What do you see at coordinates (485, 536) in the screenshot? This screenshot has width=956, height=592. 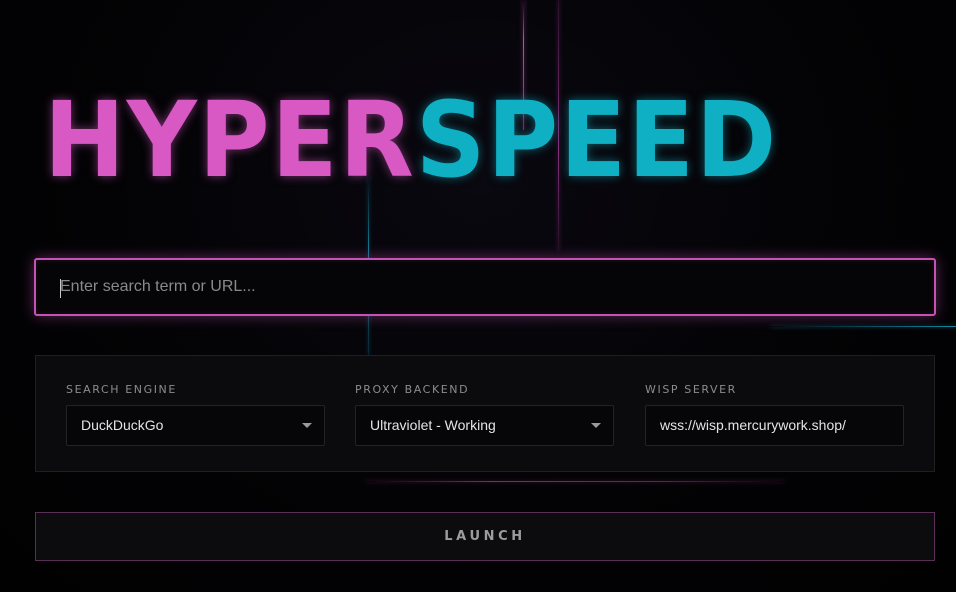 I see `launch-button: LAUNCH` at bounding box center [485, 536].